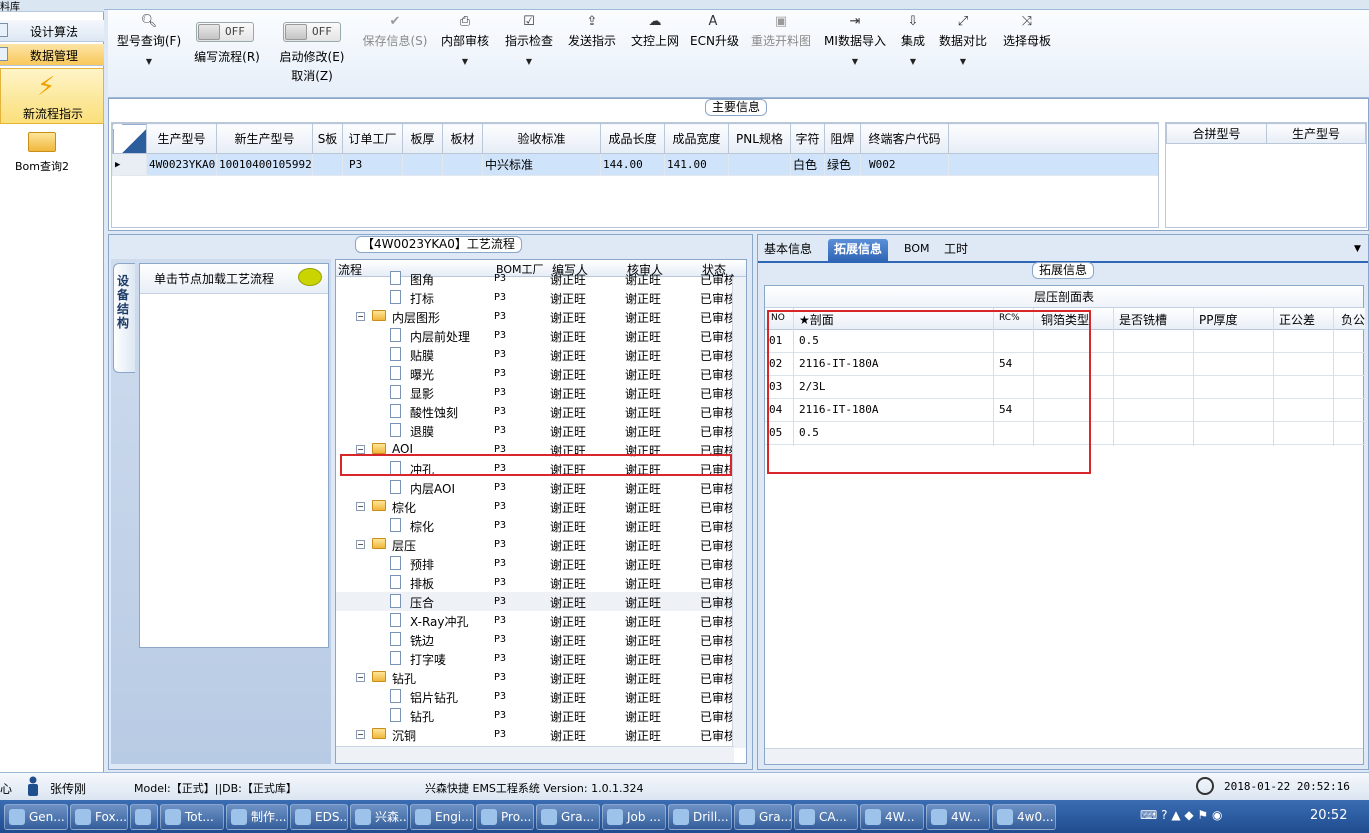  Describe the element at coordinates (1065, 433) in the screenshot. I see `stackup-row: 05 0.5` at that location.